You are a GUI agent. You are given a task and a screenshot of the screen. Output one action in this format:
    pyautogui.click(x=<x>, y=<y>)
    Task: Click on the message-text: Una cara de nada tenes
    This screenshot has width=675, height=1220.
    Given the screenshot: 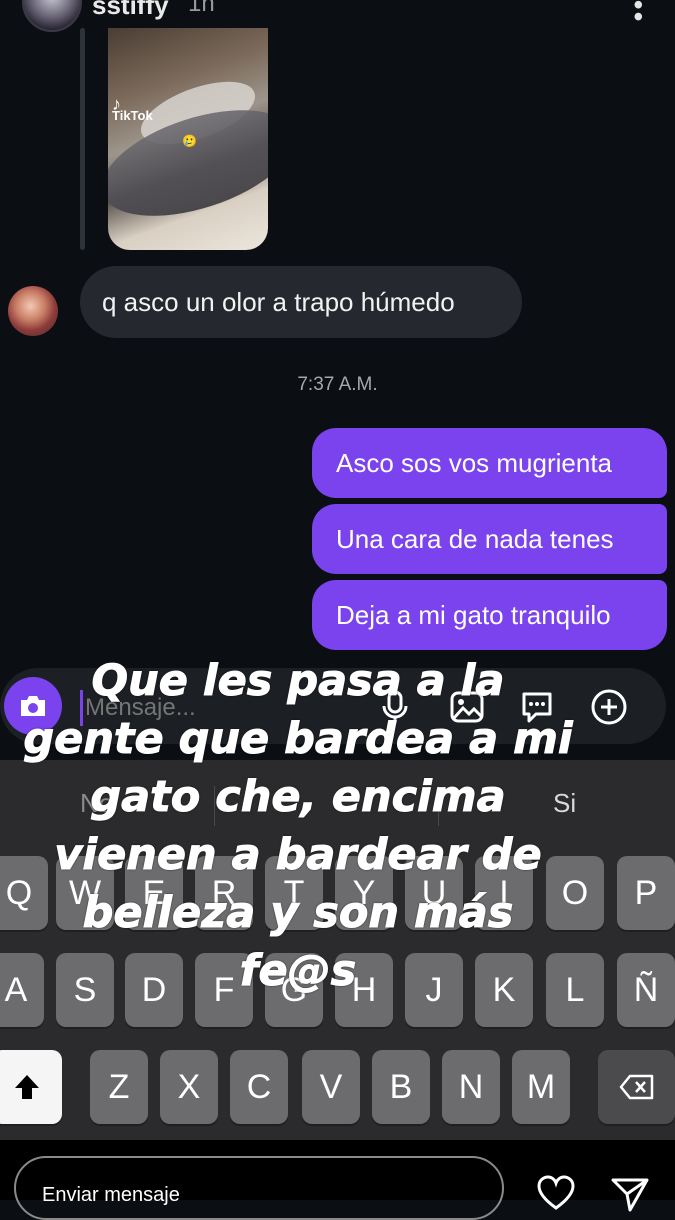 What is the action you would take?
    pyautogui.click(x=475, y=538)
    